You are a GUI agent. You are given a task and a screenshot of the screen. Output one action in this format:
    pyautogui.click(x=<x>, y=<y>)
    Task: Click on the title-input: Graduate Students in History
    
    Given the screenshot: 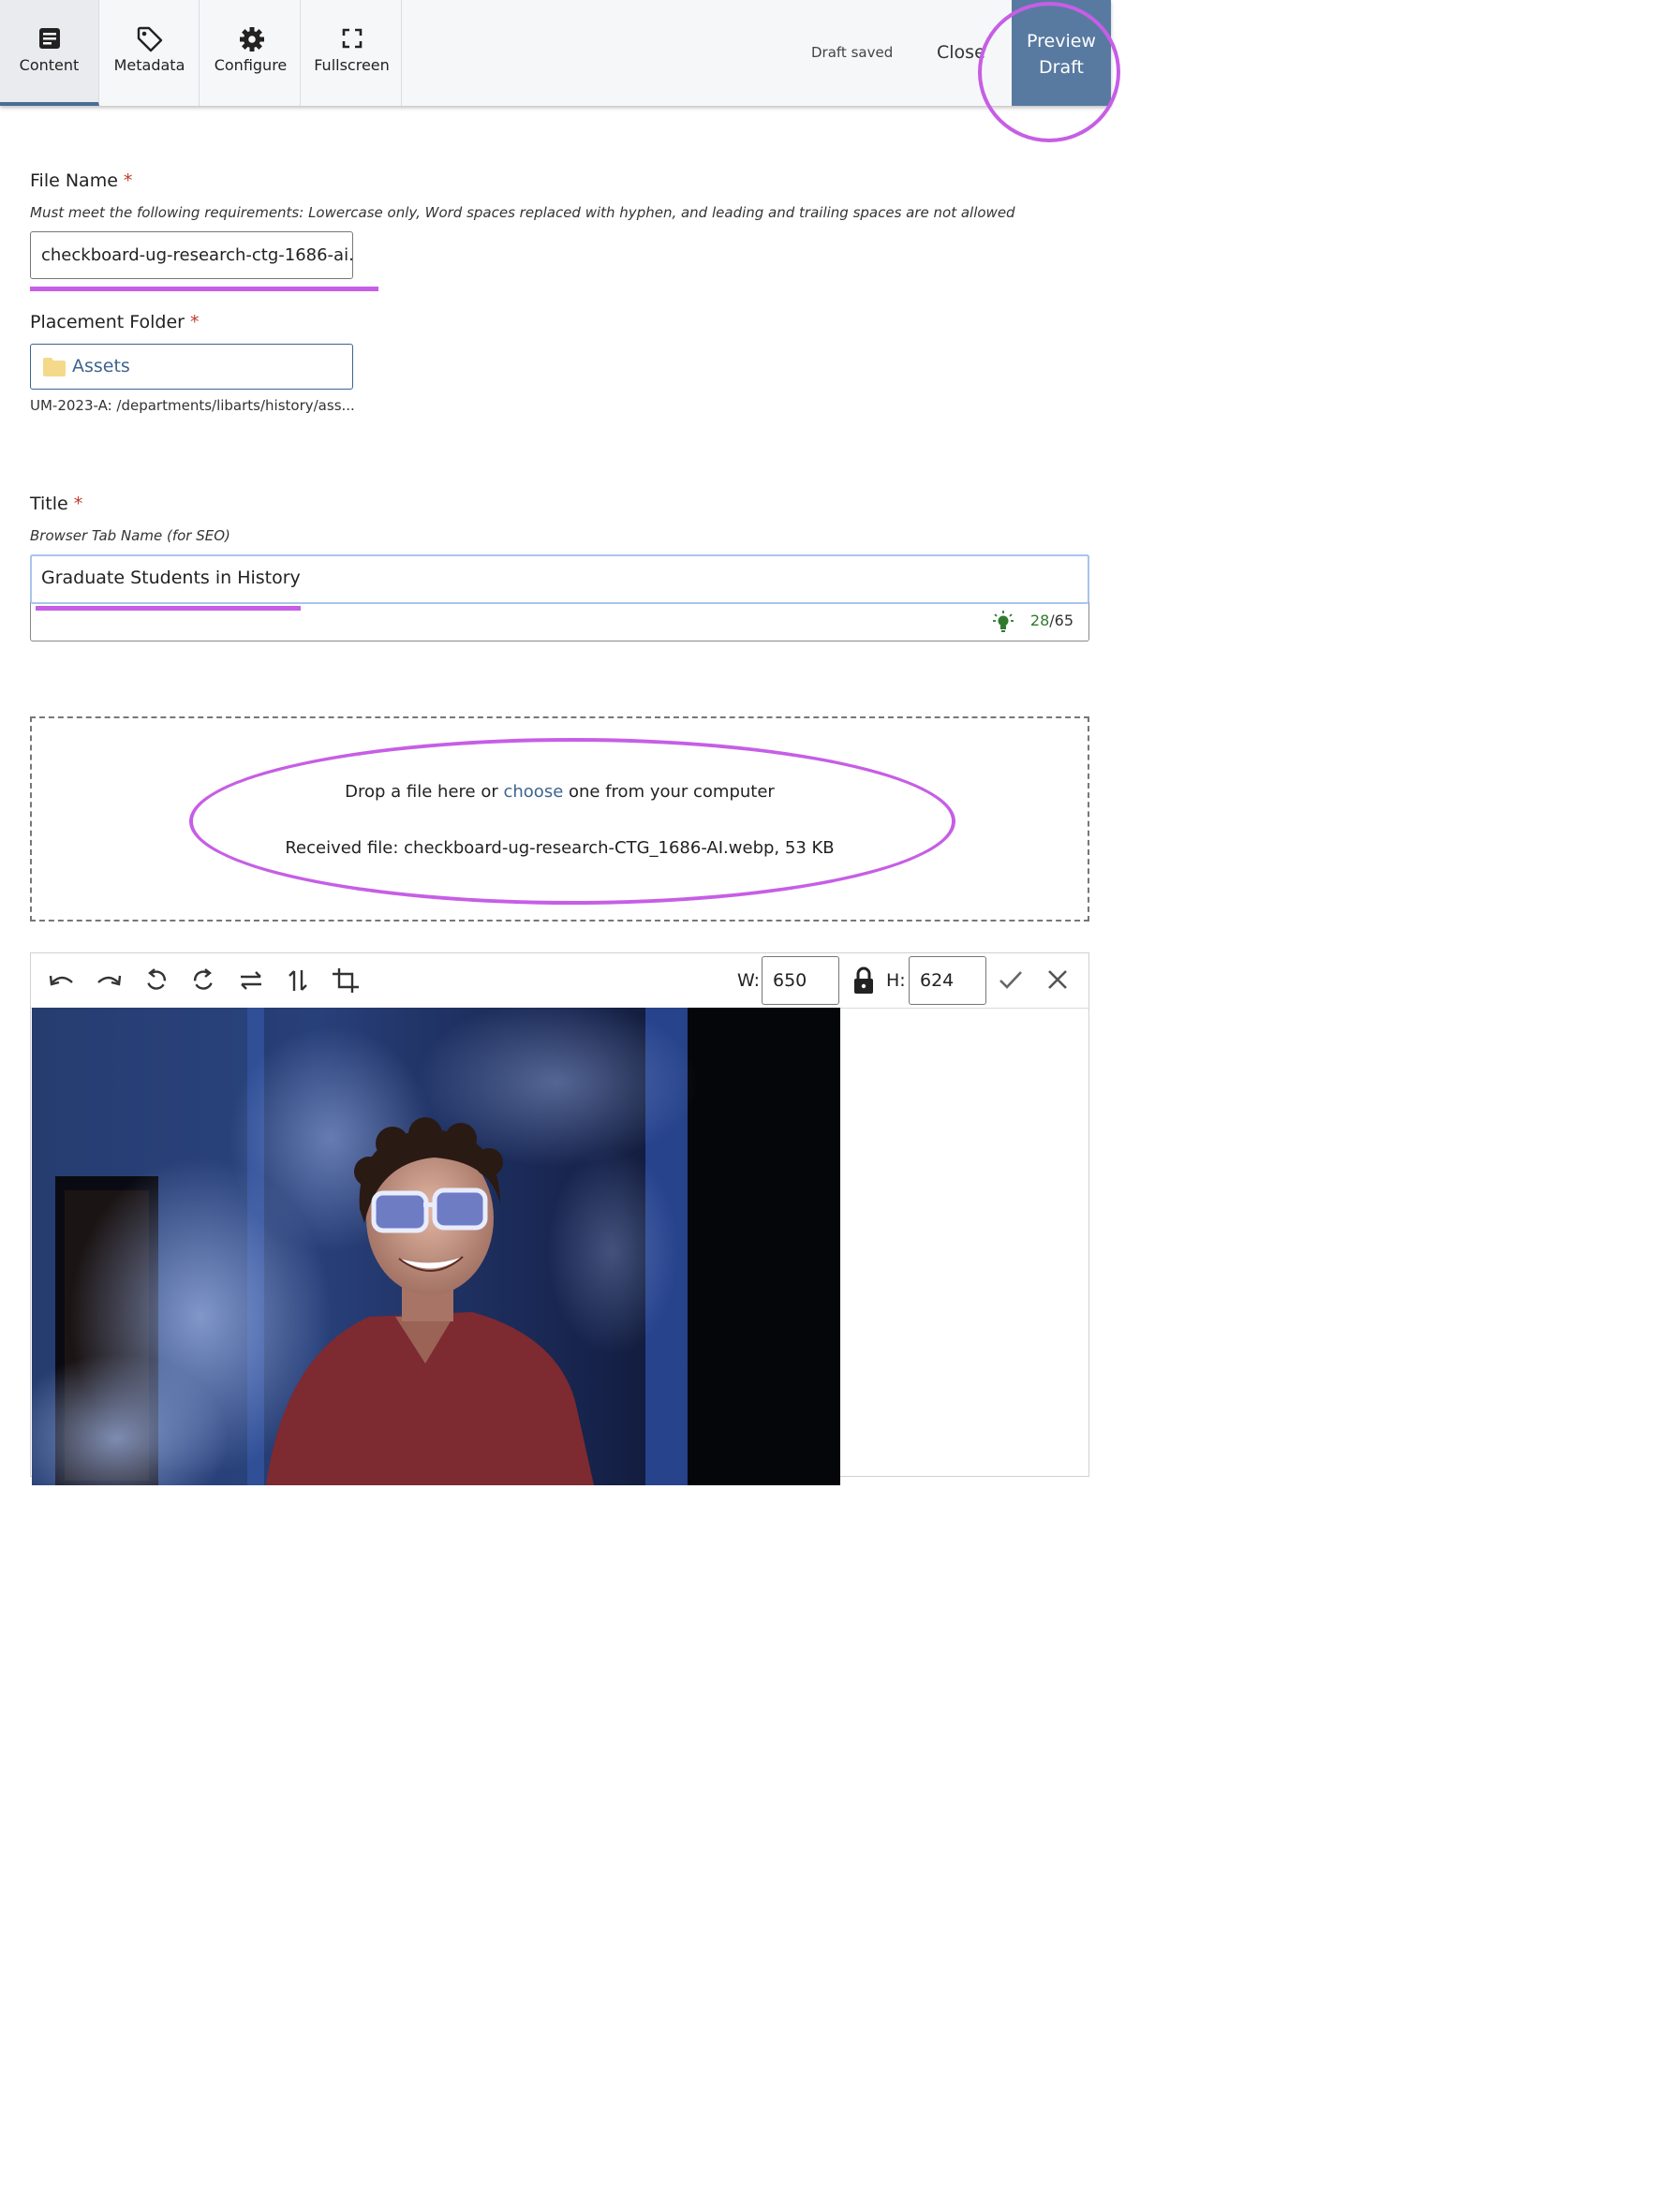 What is the action you would take?
    pyautogui.click(x=560, y=579)
    